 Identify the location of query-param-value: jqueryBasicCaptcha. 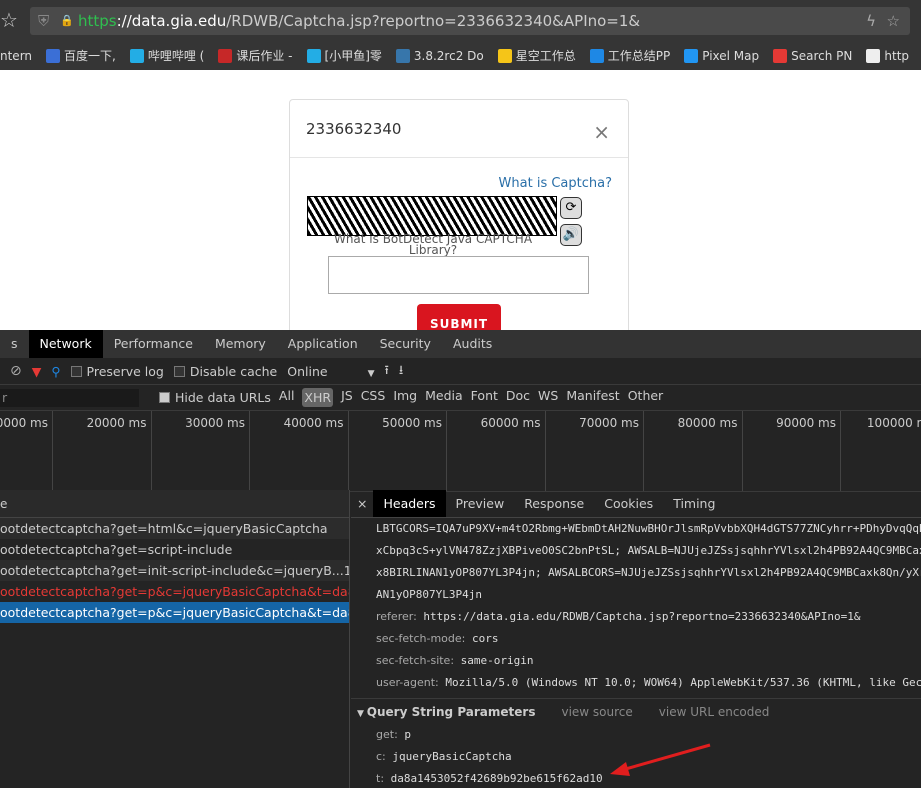
(452, 756).